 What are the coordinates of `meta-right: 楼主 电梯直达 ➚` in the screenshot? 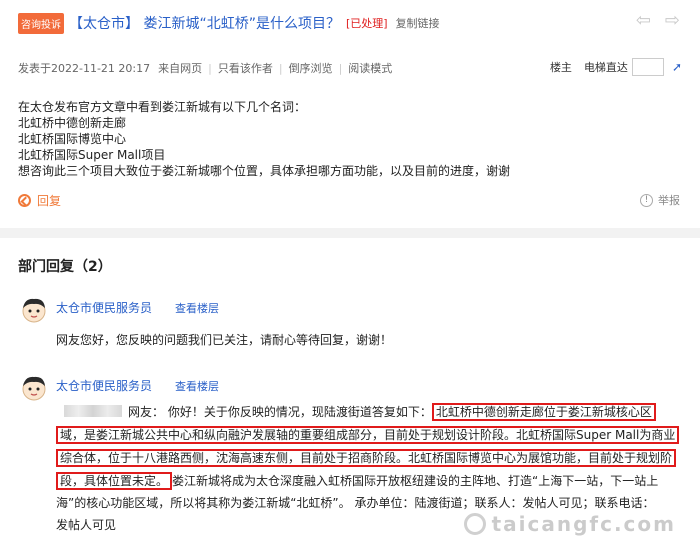 It's located at (616, 67).